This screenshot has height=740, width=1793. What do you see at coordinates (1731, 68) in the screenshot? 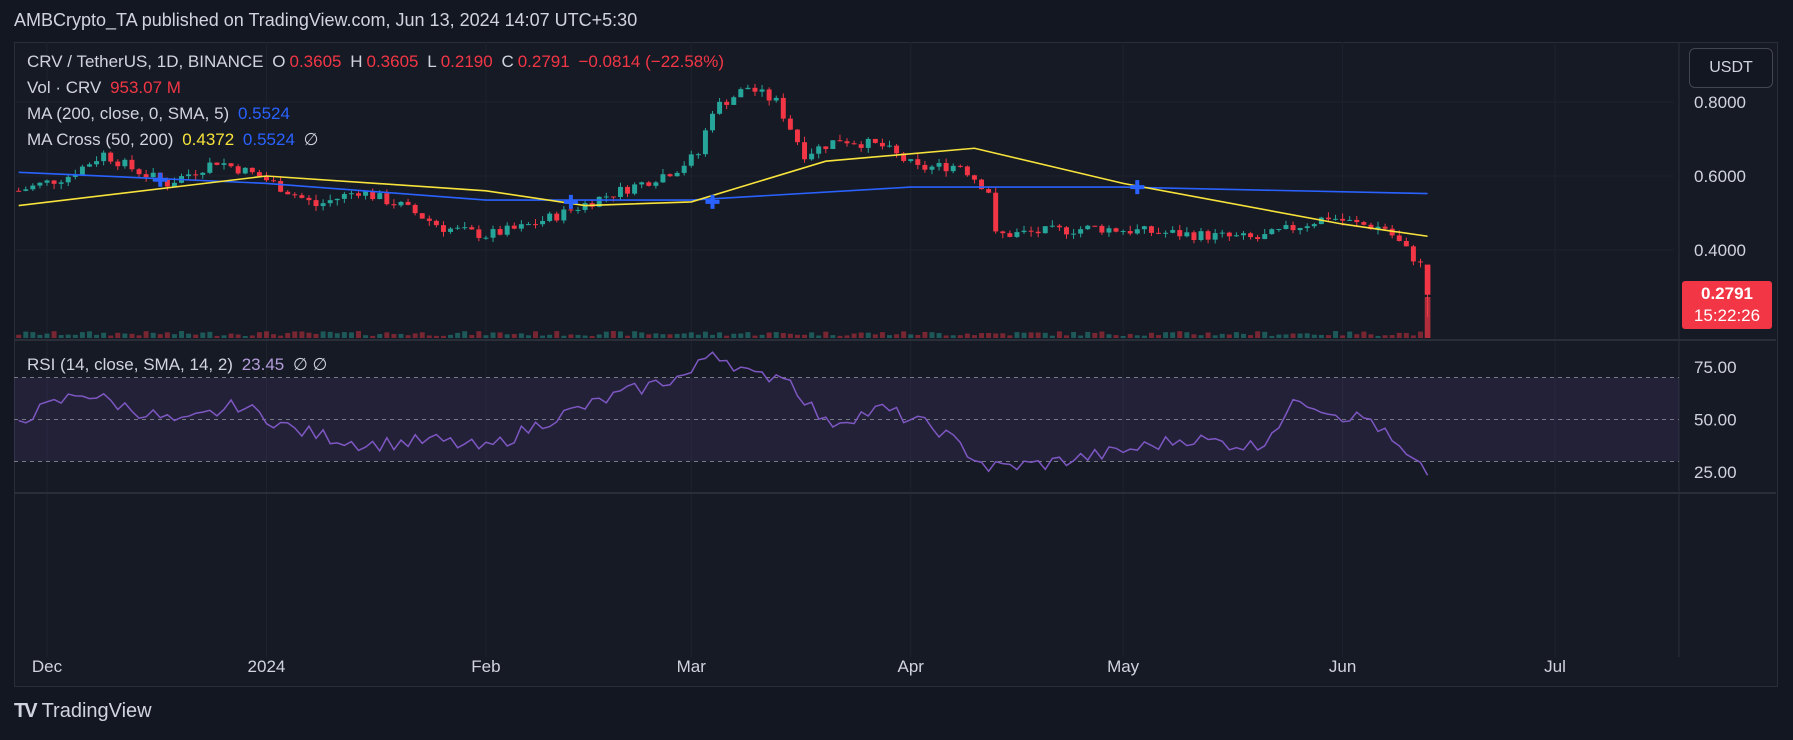
I see `currency-button: USDT` at bounding box center [1731, 68].